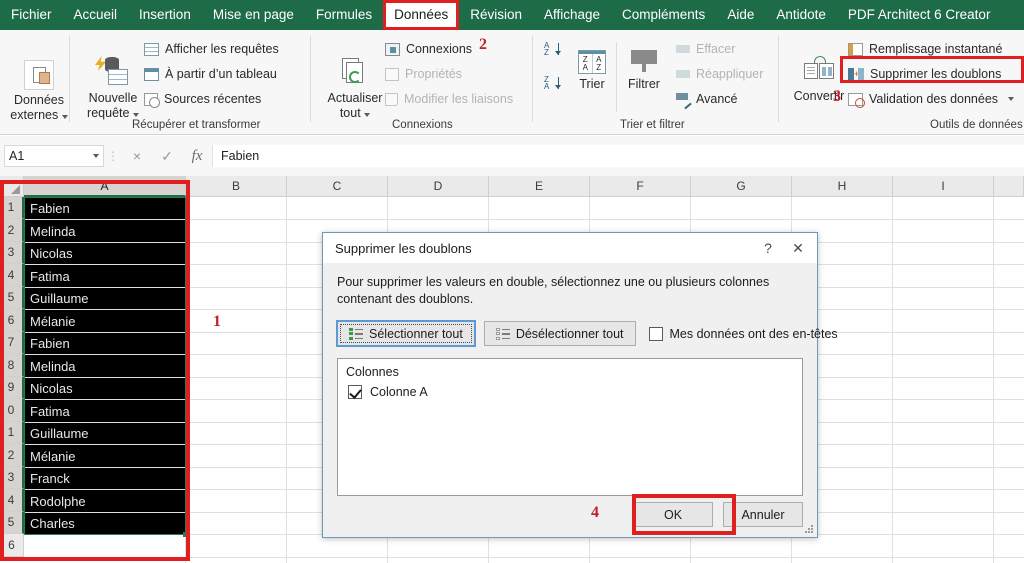 Image resolution: width=1024 pixels, height=563 pixels. I want to click on new-query-caret-icon, so click(135, 115).